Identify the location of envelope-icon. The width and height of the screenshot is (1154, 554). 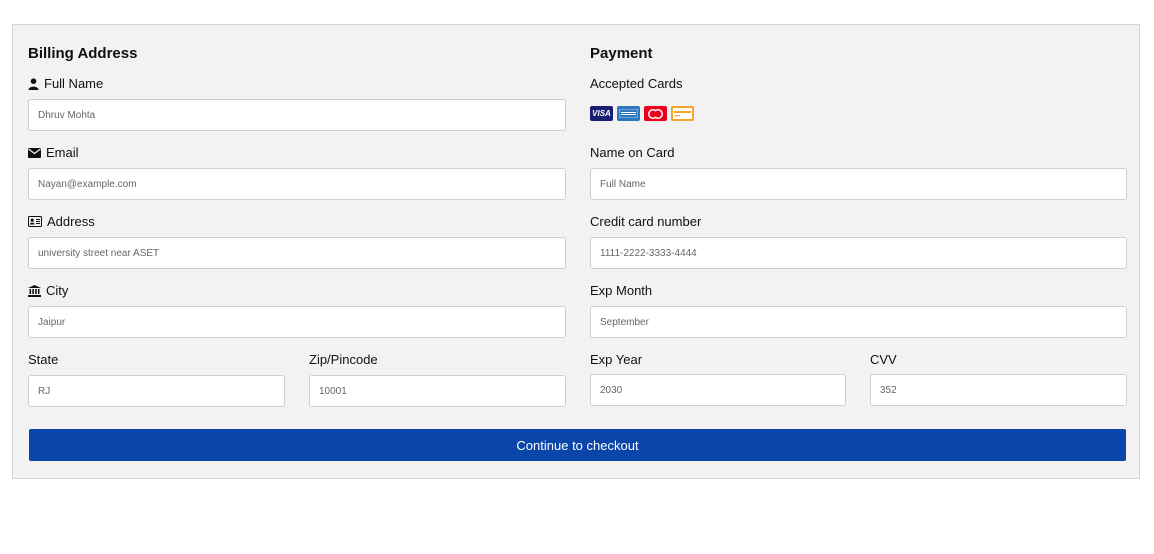
(34, 152).